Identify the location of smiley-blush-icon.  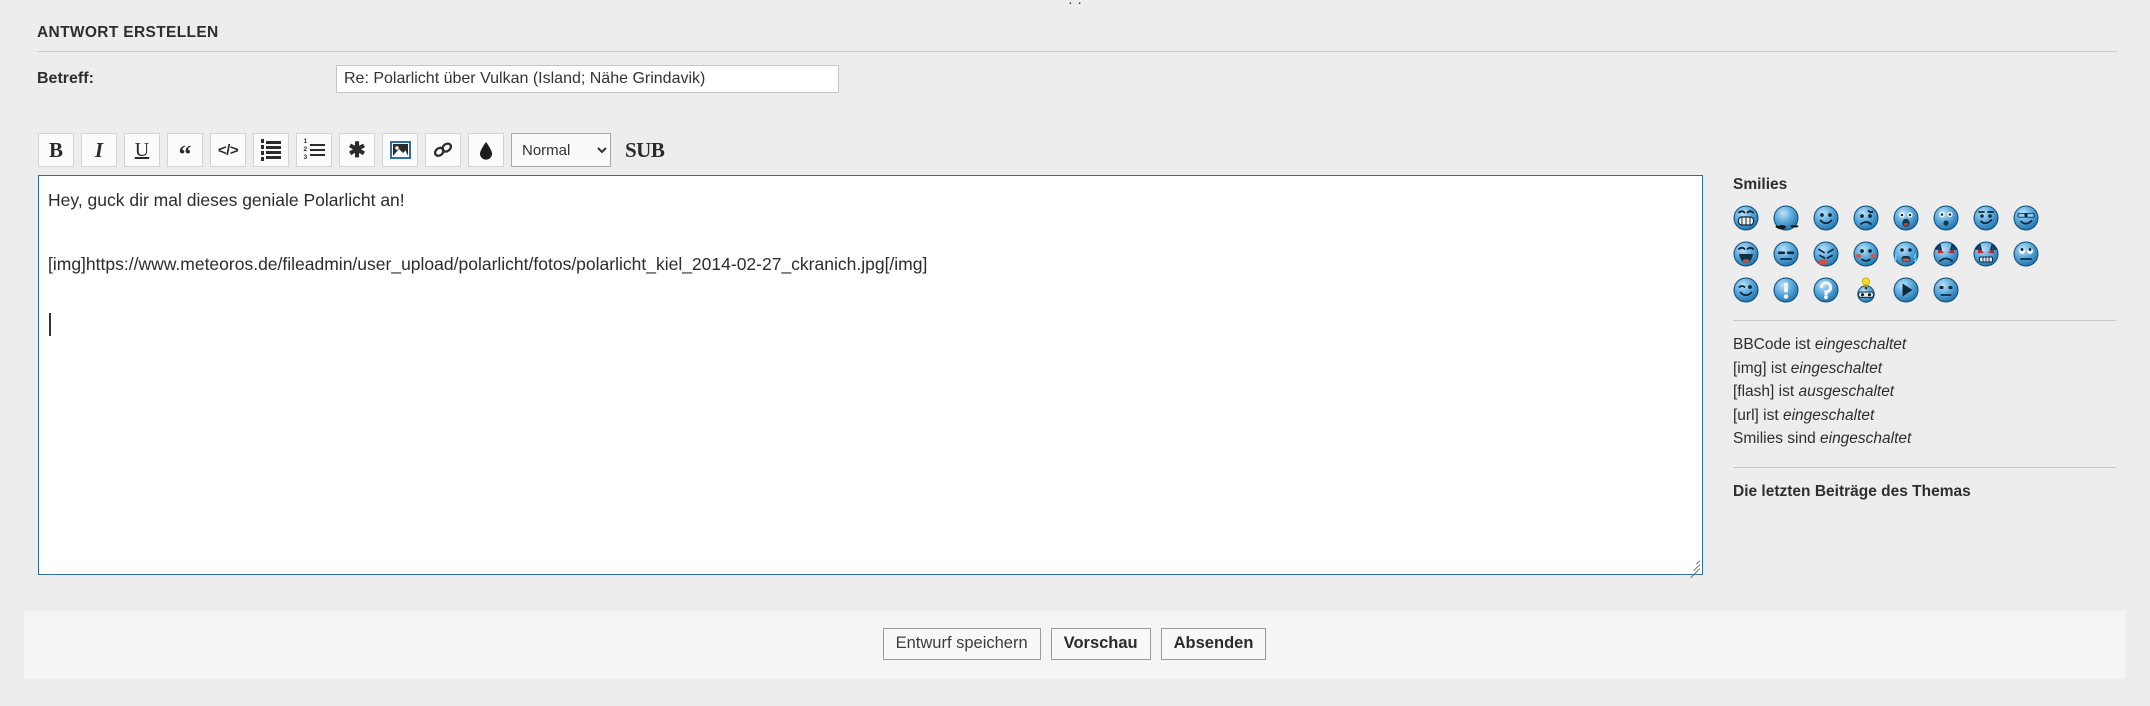
(1866, 254).